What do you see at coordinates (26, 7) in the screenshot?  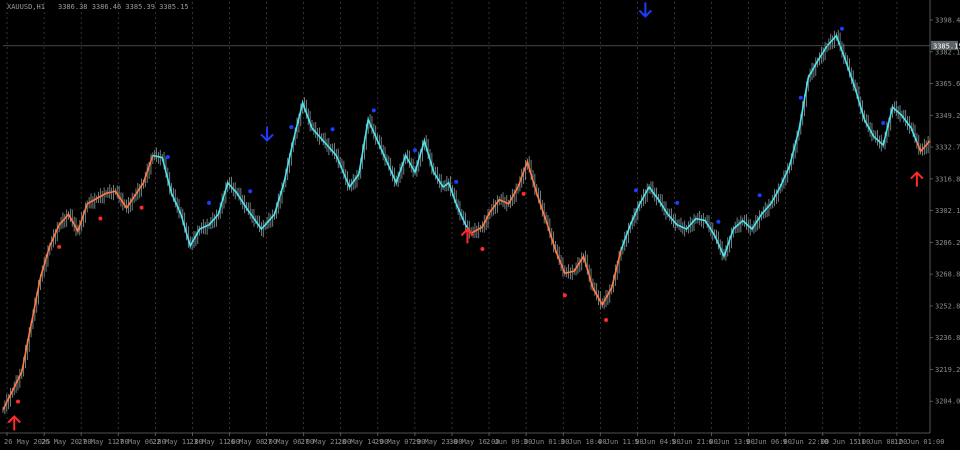 I see `symbol-label: XAUUSD,H1` at bounding box center [26, 7].